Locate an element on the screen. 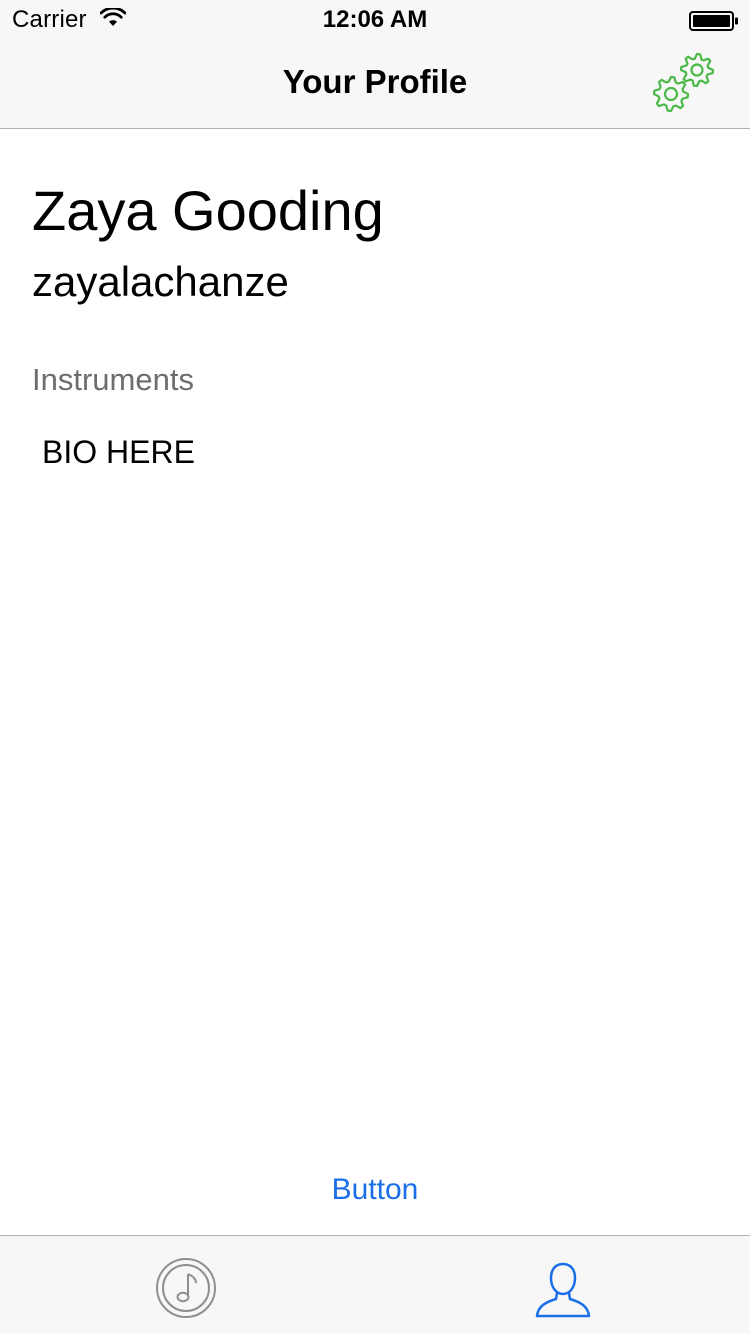 This screenshot has height=1334, width=750. instruments-label: Instruments is located at coordinates (113, 379).